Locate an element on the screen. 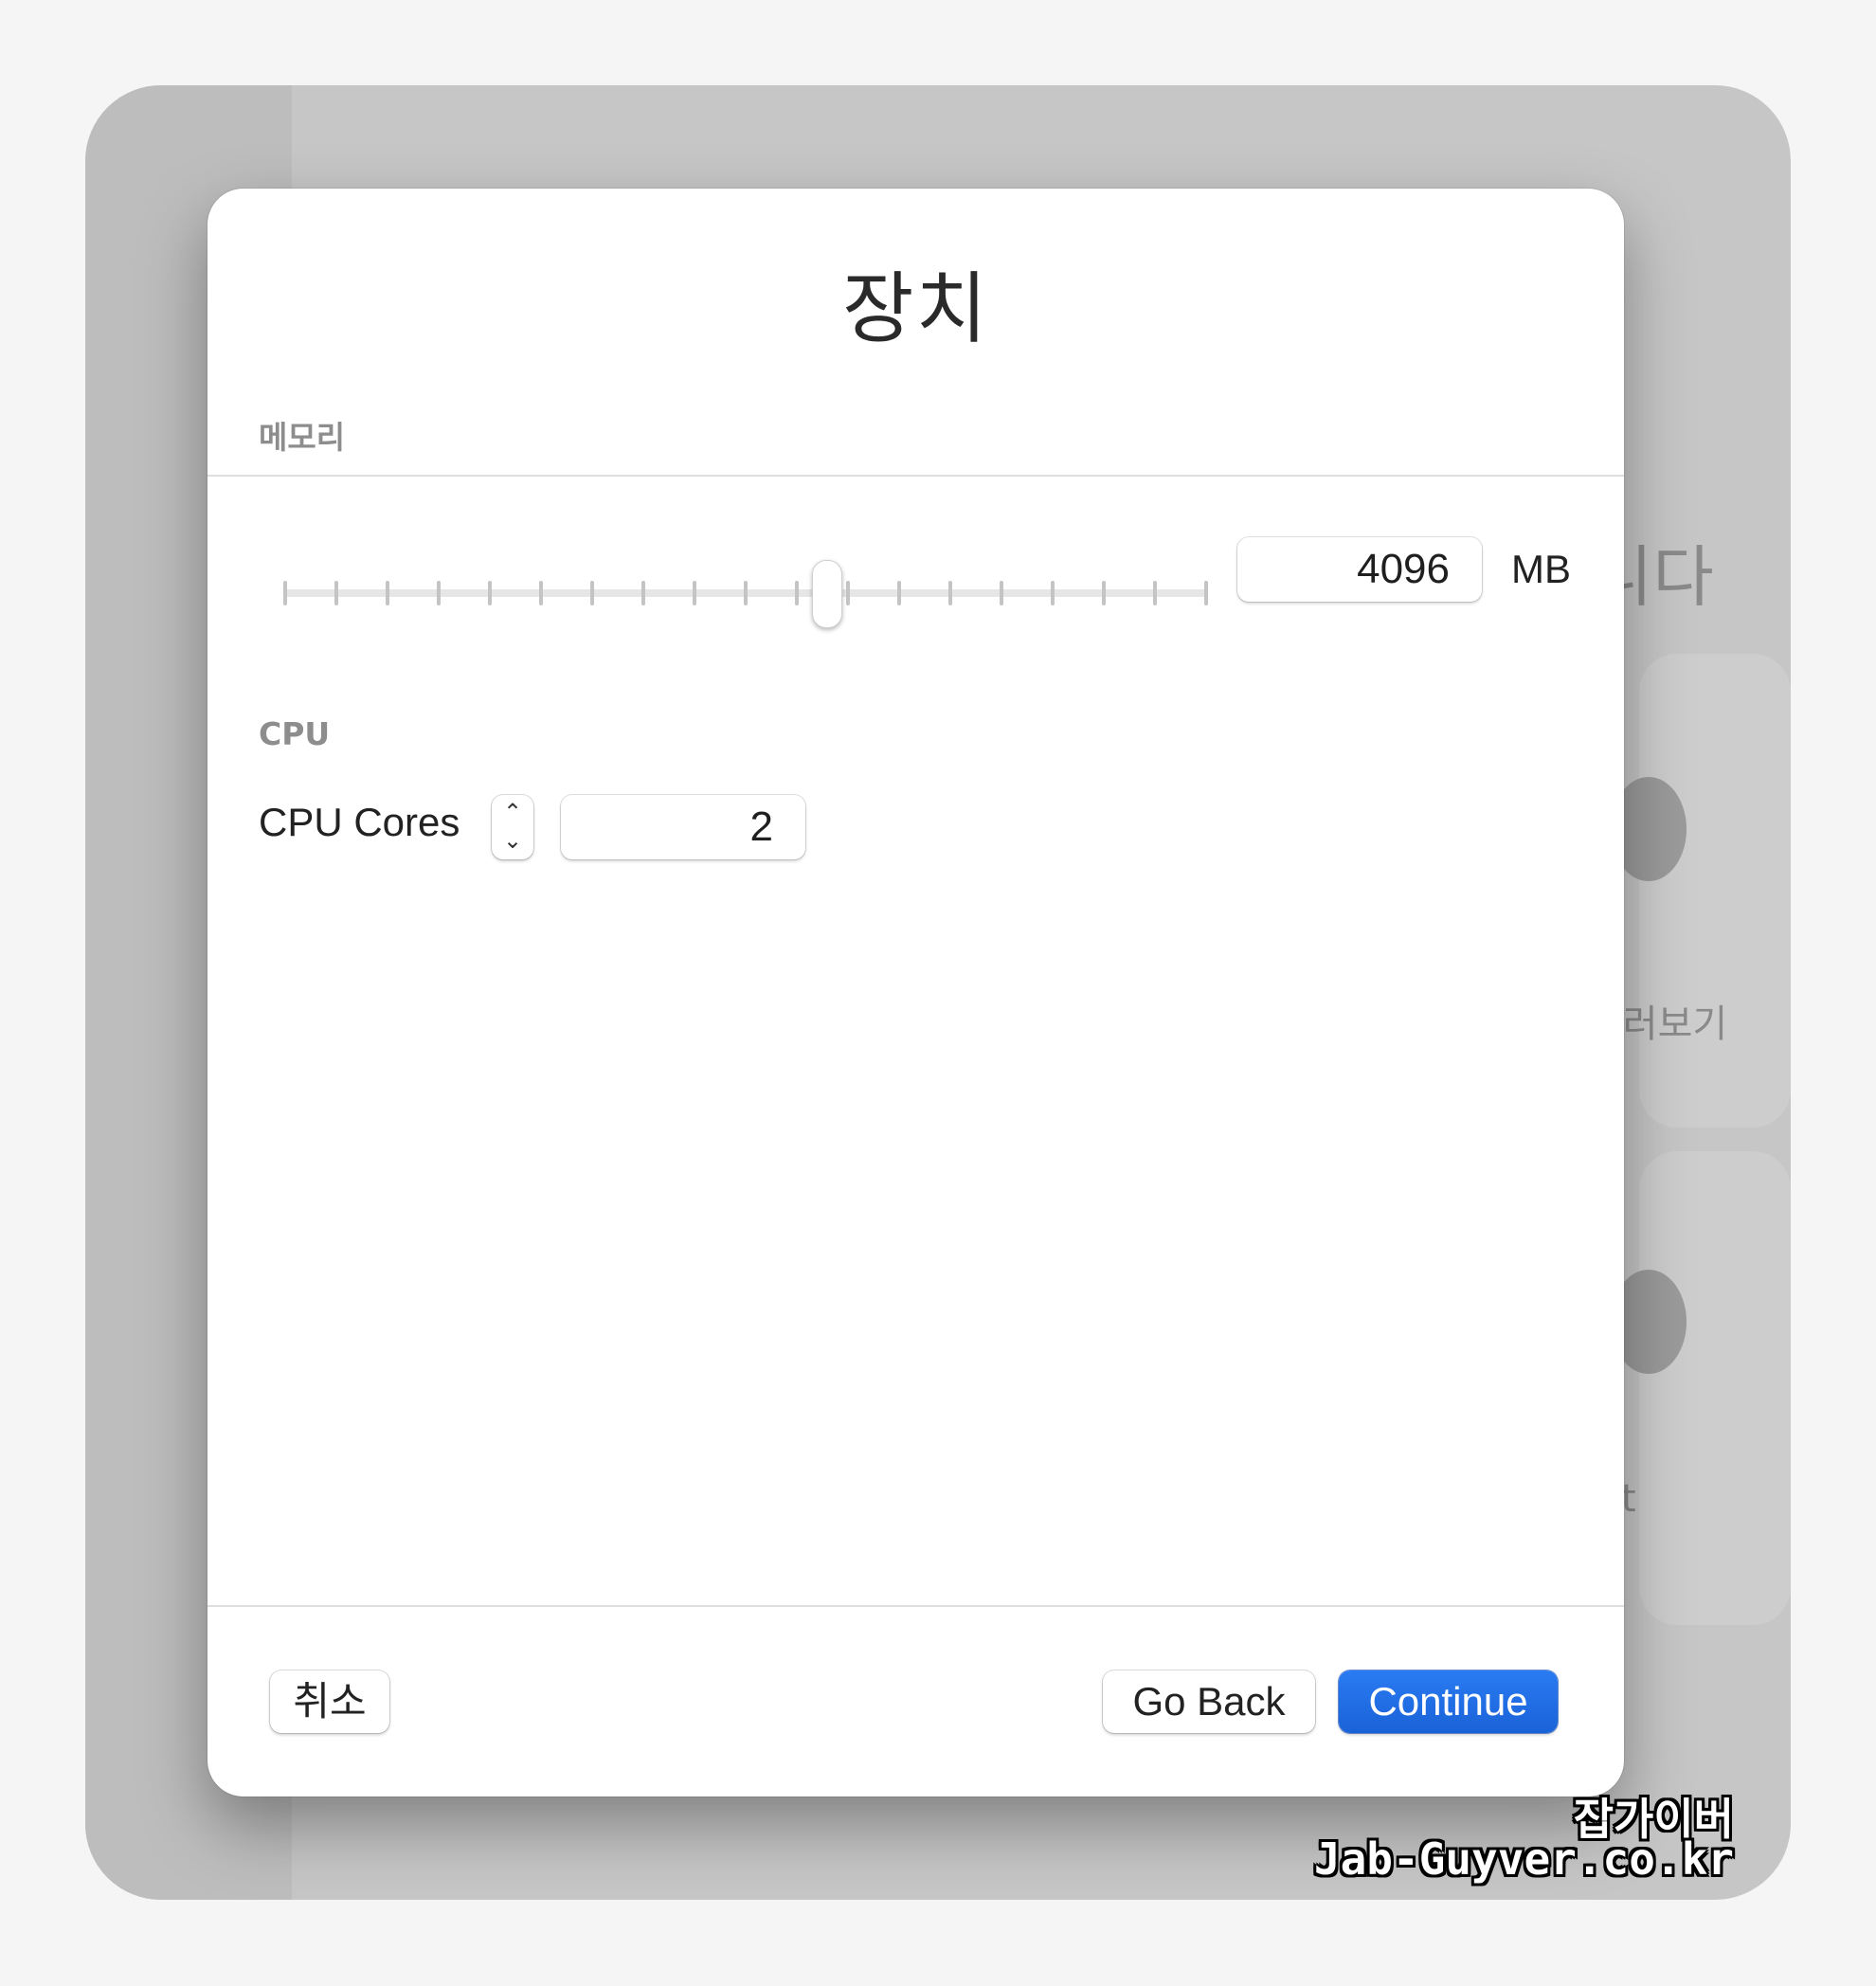 This screenshot has height=1986, width=1876. cpu-cores-label: CPU Cores is located at coordinates (359, 822).